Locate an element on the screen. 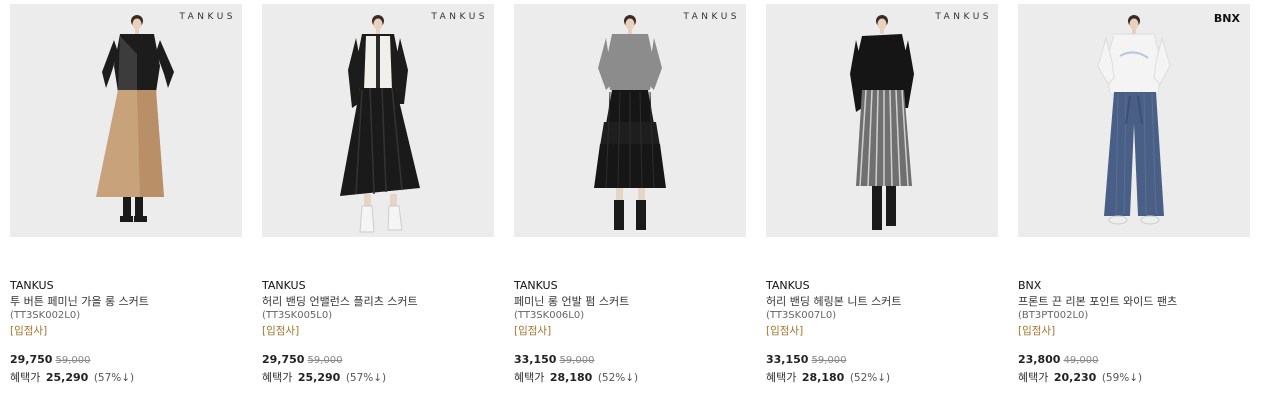 The image size is (1264, 403). product-name: 투 버튼 페미닌 가을 롱 스커트 is located at coordinates (95, 301).